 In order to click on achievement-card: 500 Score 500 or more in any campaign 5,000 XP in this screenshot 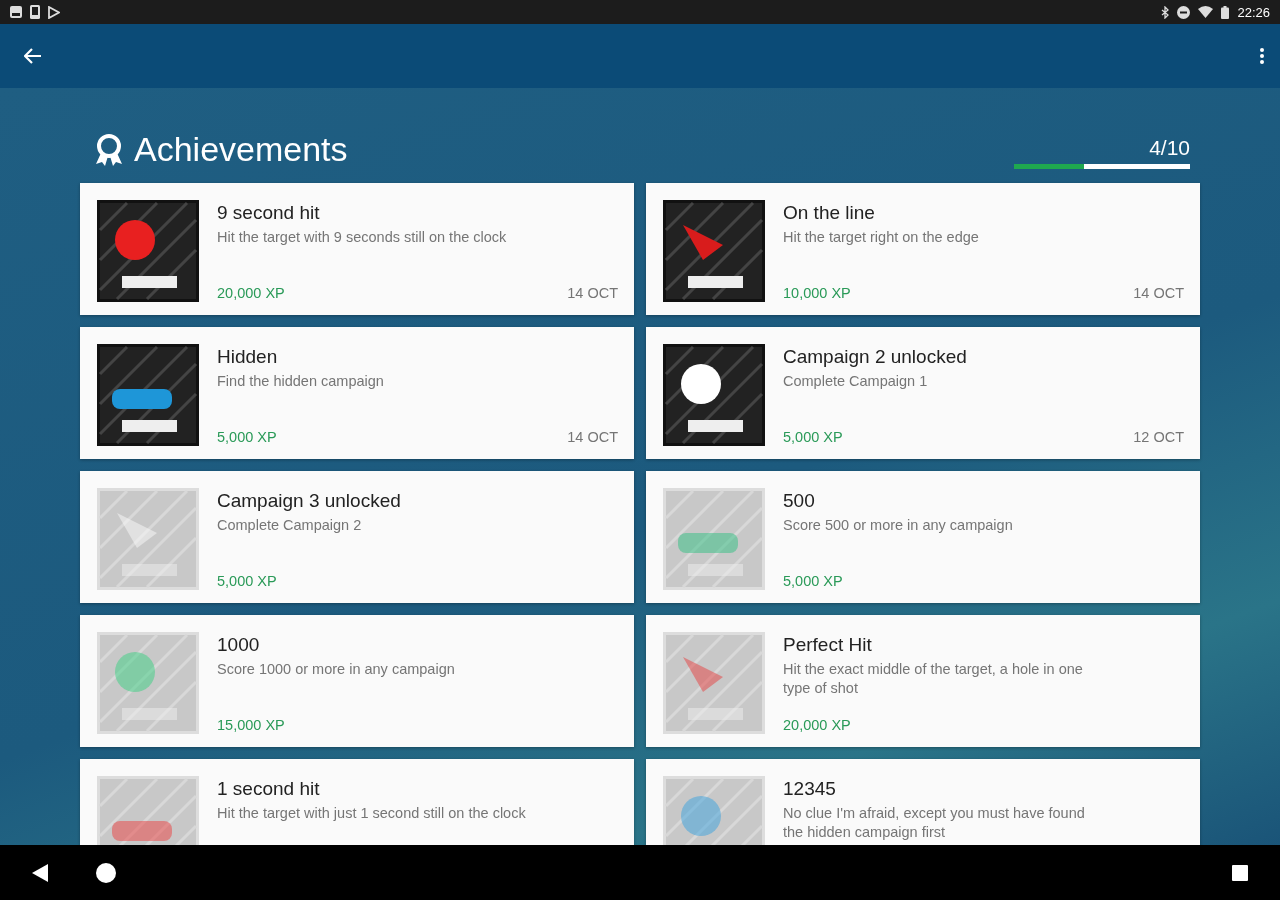, I will do `click(923, 537)`.